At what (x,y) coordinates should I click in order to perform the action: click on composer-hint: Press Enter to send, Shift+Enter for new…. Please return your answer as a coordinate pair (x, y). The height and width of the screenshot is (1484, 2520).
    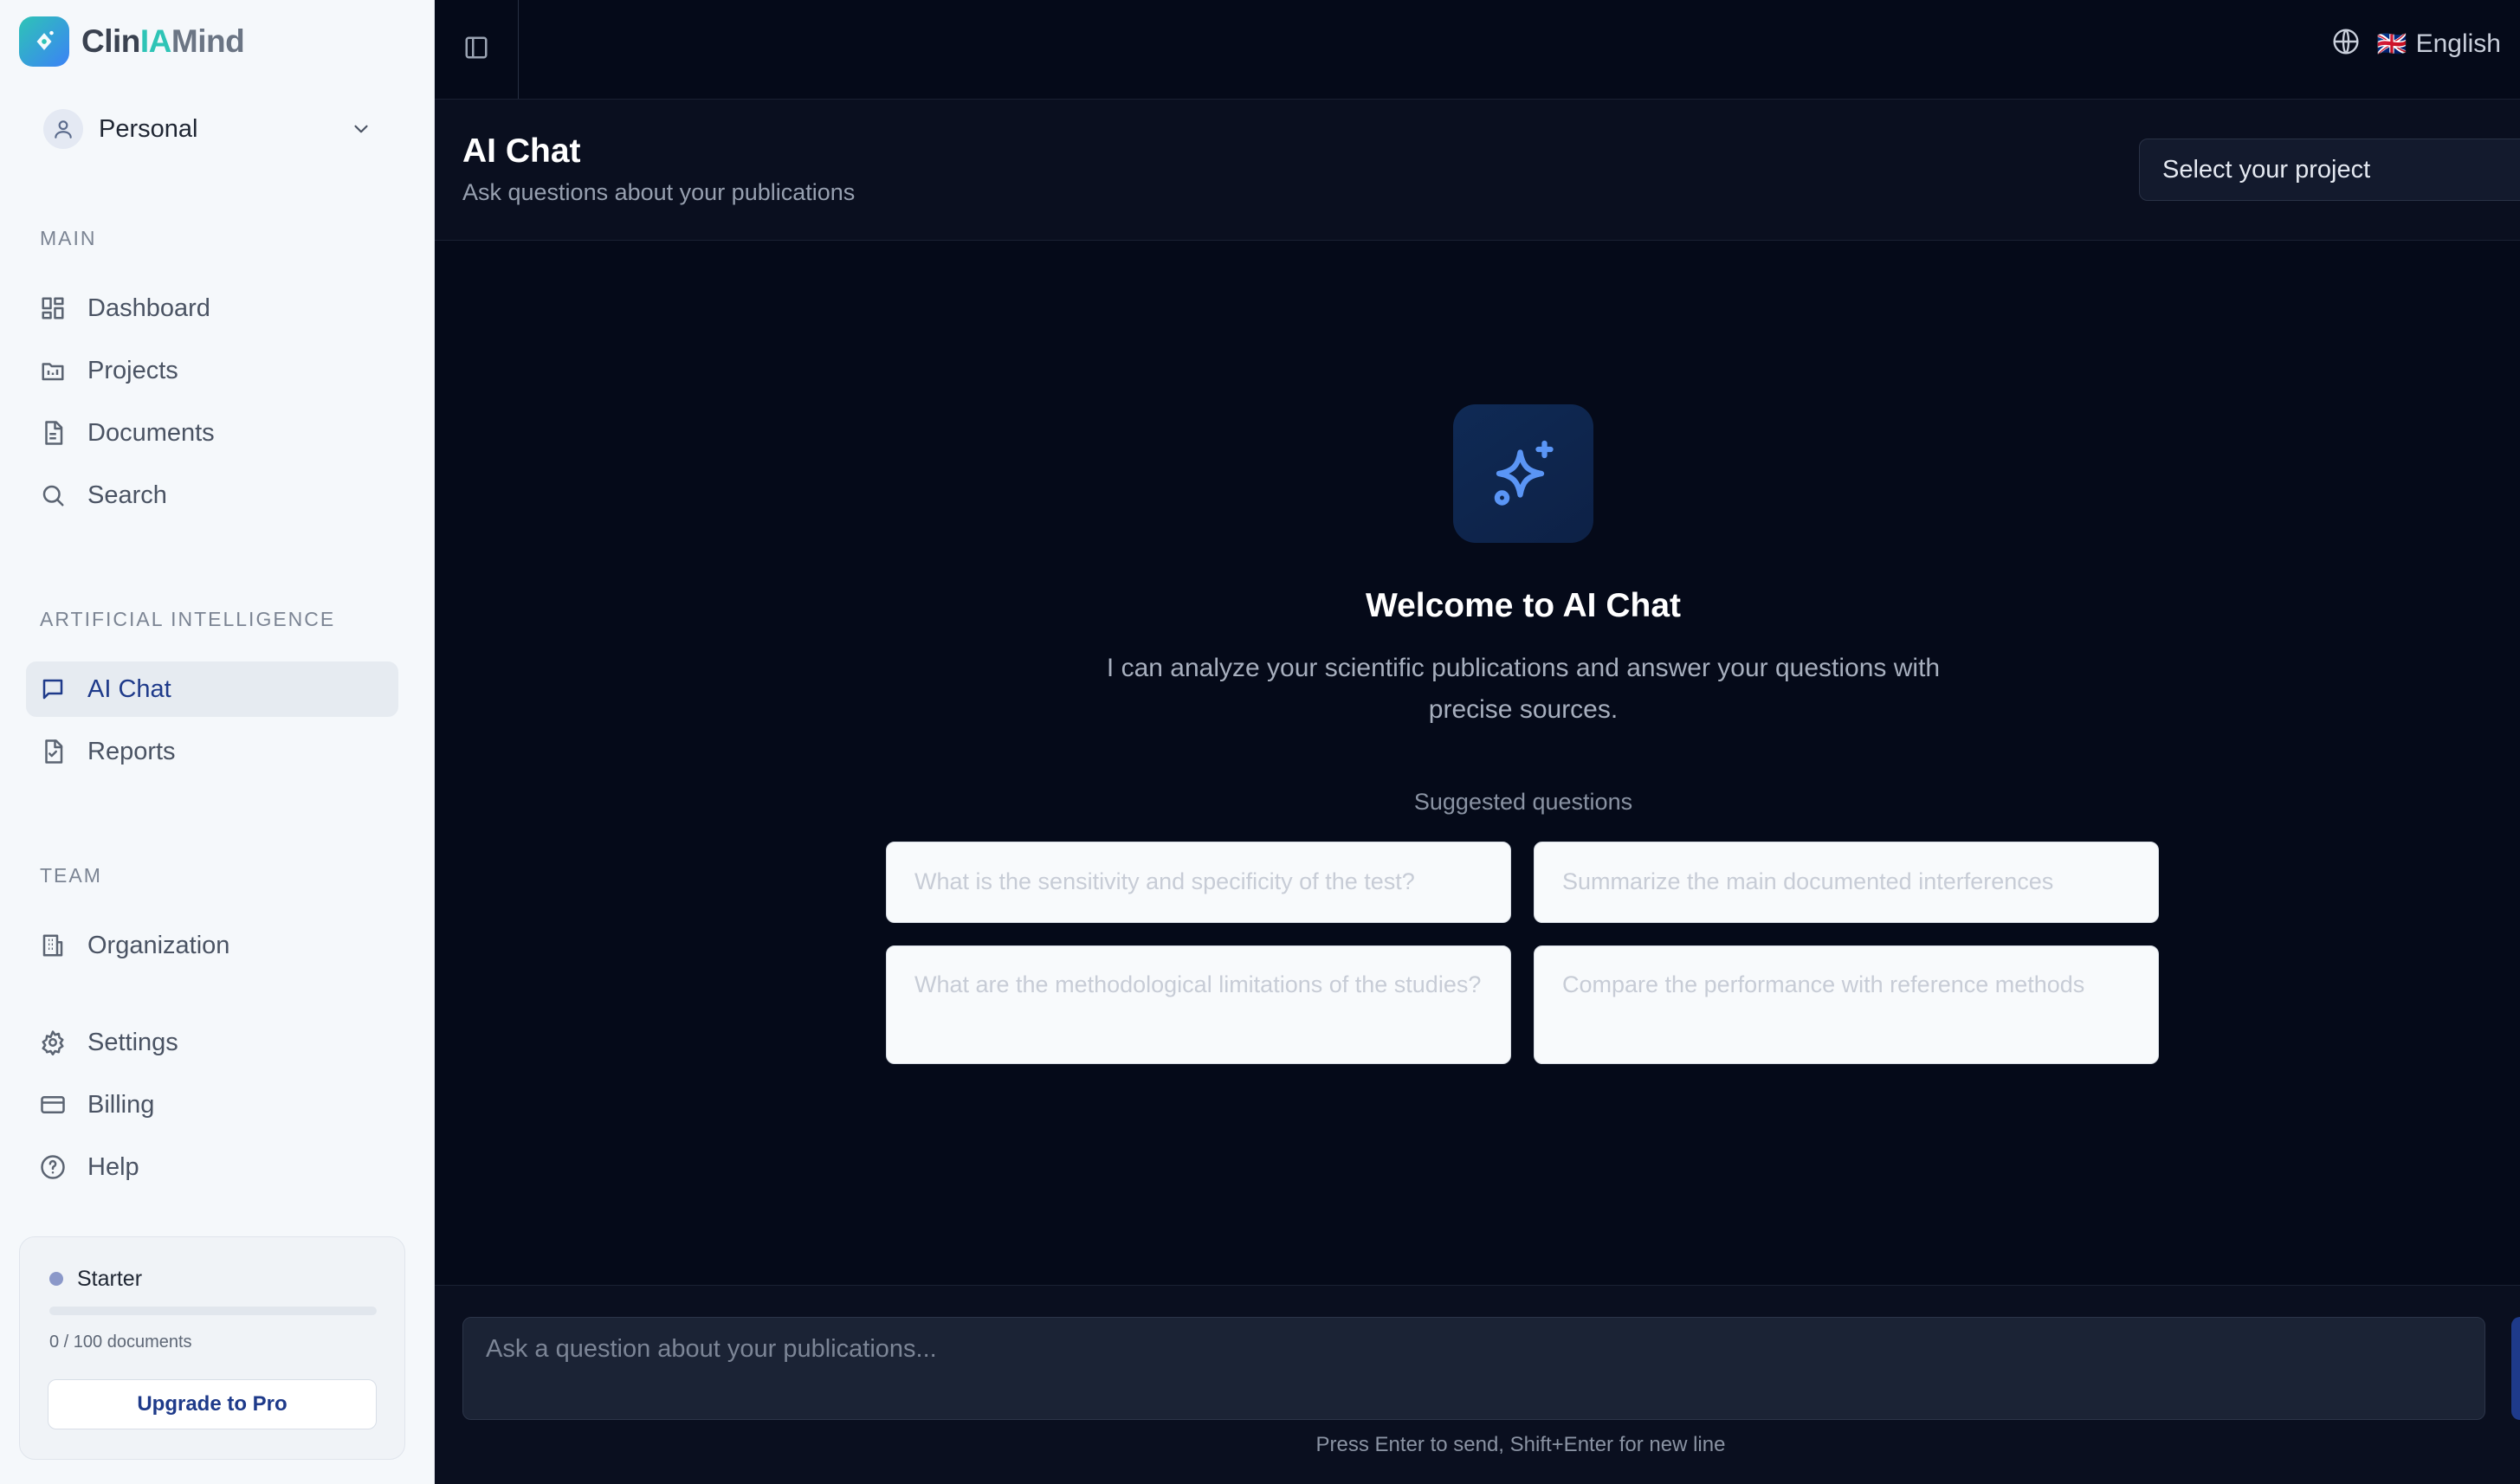
    Looking at the image, I should click on (1520, 1444).